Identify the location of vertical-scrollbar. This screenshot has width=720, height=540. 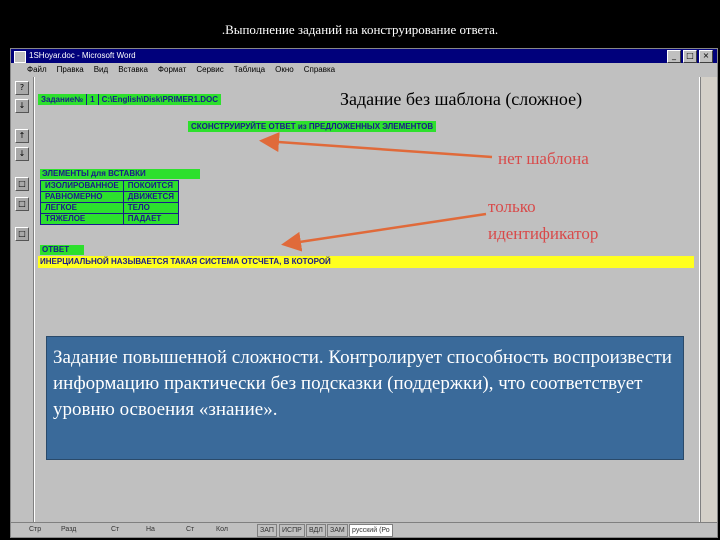
(708, 300).